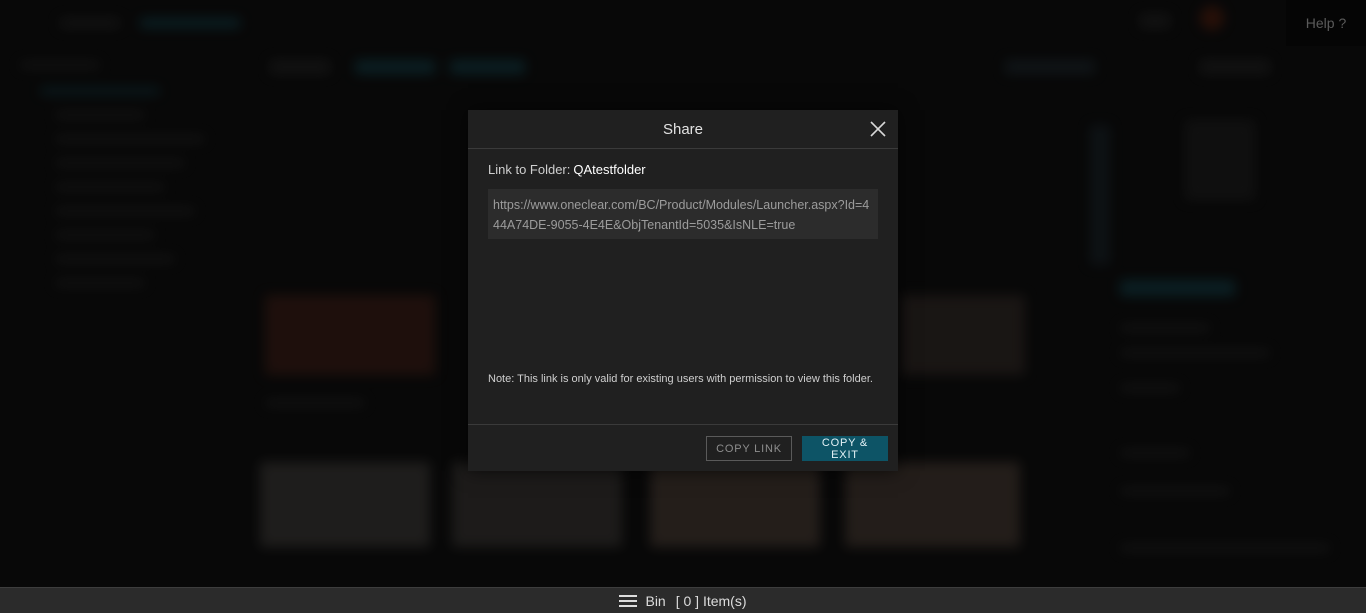  What do you see at coordinates (655, 600) in the screenshot?
I see `bin-label: Bin` at bounding box center [655, 600].